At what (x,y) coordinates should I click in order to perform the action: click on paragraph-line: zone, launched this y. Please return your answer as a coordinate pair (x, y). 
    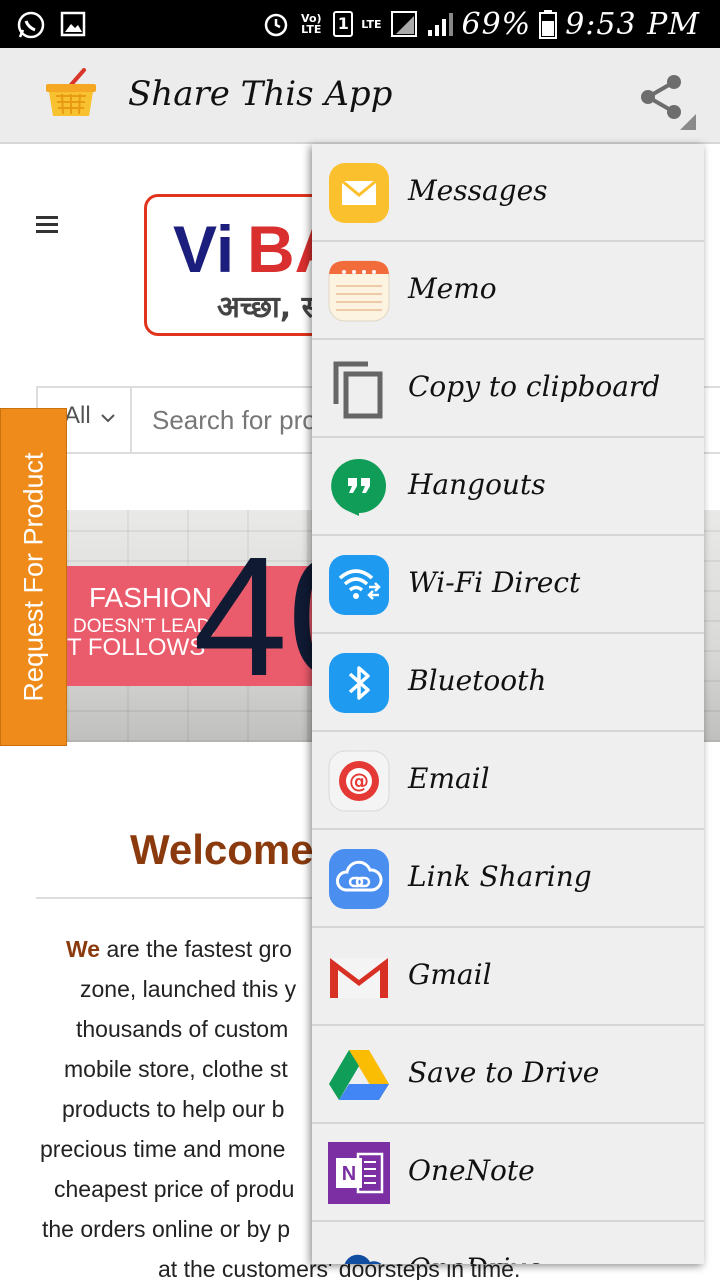
    Looking at the image, I should click on (188, 989).